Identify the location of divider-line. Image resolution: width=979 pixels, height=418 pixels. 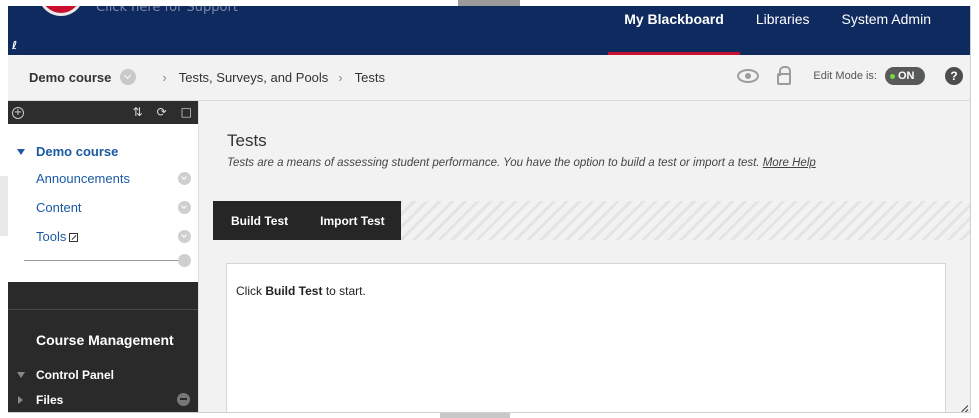
(104, 260).